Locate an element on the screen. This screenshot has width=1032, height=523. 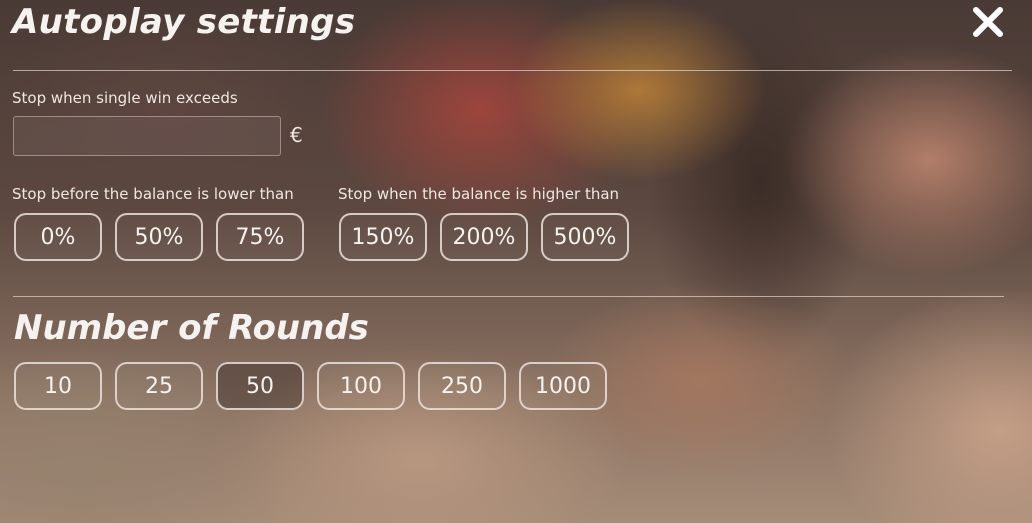
rounds-option: 1000 is located at coordinates (563, 386).